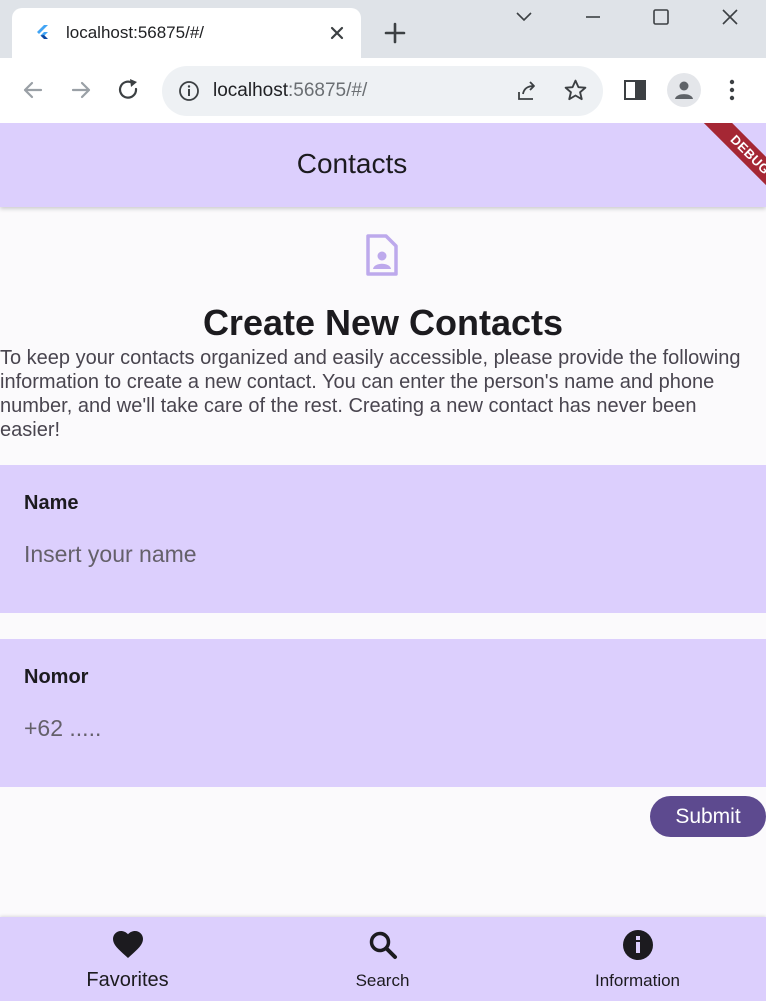 This screenshot has width=766, height=1001. I want to click on page-title: Contacts, so click(352, 163).